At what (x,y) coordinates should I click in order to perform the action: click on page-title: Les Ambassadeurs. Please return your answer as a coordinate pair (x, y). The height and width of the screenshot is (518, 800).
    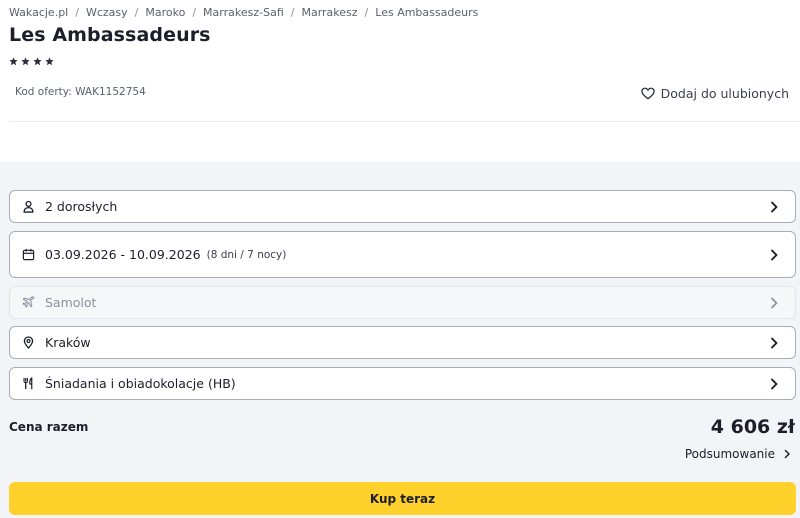
    Looking at the image, I should click on (110, 35).